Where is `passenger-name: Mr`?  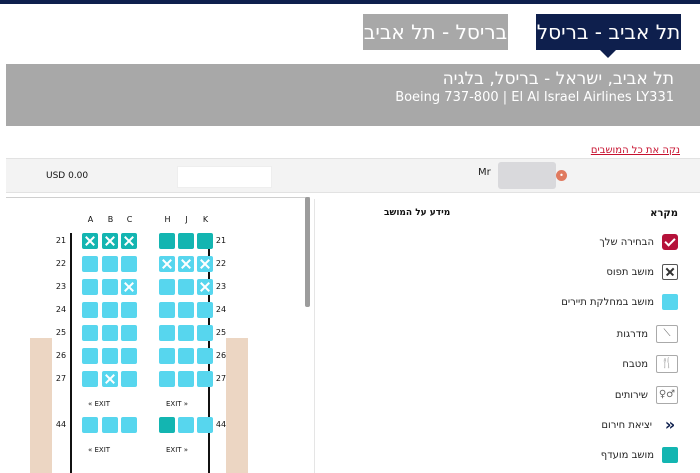
passenger-name: Mr is located at coordinates (484, 172).